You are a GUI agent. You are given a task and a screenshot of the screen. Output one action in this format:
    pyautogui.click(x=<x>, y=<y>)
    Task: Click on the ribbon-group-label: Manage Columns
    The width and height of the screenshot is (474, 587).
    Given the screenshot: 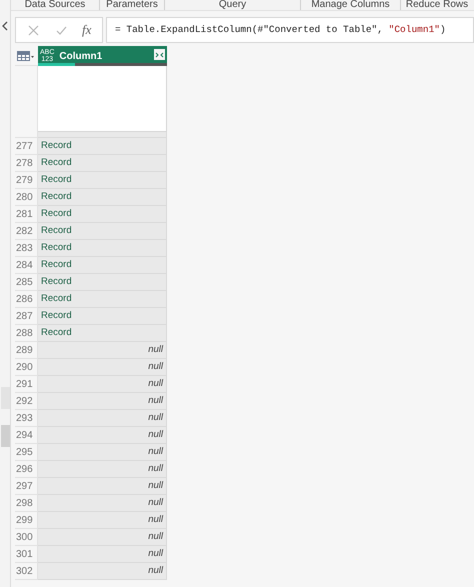 What is the action you would take?
    pyautogui.click(x=350, y=5)
    